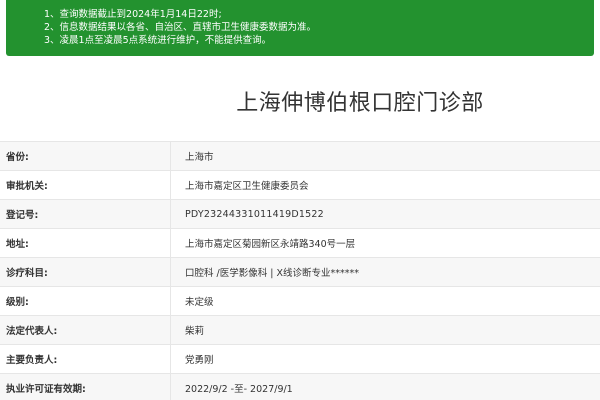 This screenshot has width=600, height=400. What do you see at coordinates (270, 244) in the screenshot?
I see `row-value: 上海市嘉定区菊园新区永靖路340号一层` at bounding box center [270, 244].